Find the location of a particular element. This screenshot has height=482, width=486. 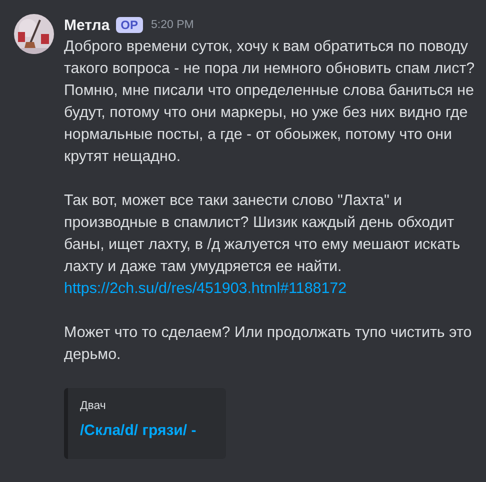

embed-provider: Двач is located at coordinates (93, 406).